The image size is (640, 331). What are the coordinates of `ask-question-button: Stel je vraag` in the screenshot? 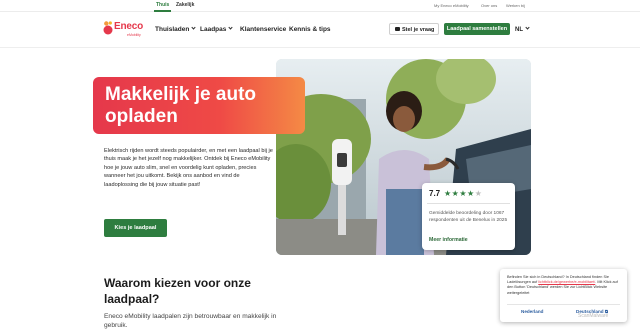 It's located at (414, 29).